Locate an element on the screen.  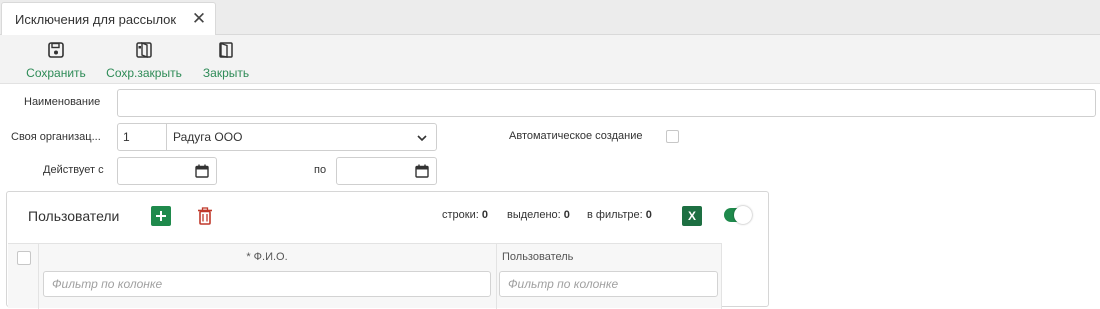
filter-toggle is located at coordinates (738, 215).